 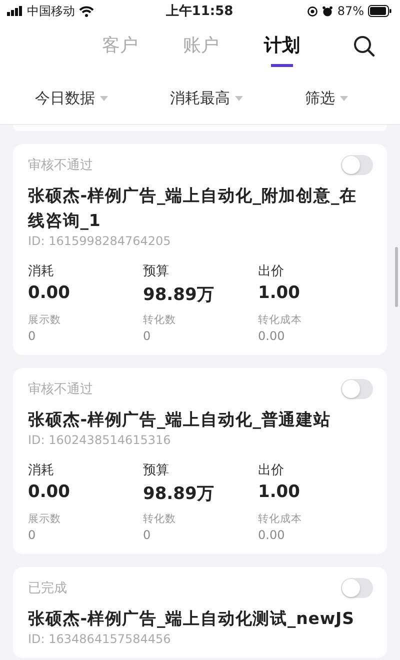 What do you see at coordinates (192, 619) in the screenshot?
I see `campaign-name: 张硕杰-样例广告_端上自动化测试_newJS` at bounding box center [192, 619].